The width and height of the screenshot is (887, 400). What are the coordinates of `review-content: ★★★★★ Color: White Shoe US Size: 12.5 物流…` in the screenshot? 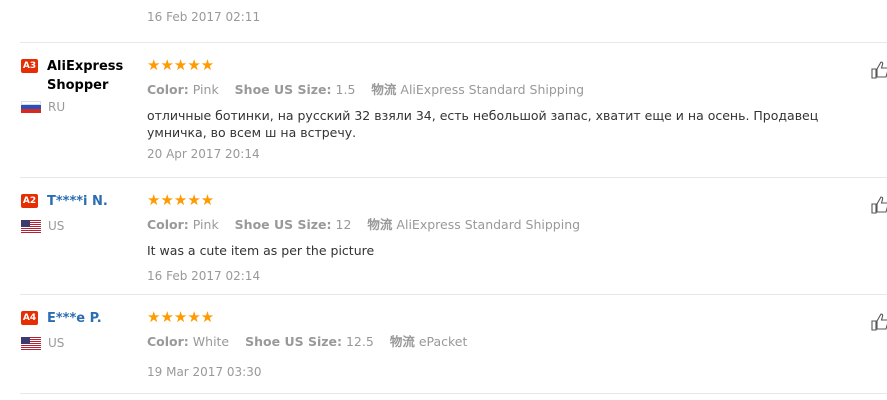 It's located at (497, 344).